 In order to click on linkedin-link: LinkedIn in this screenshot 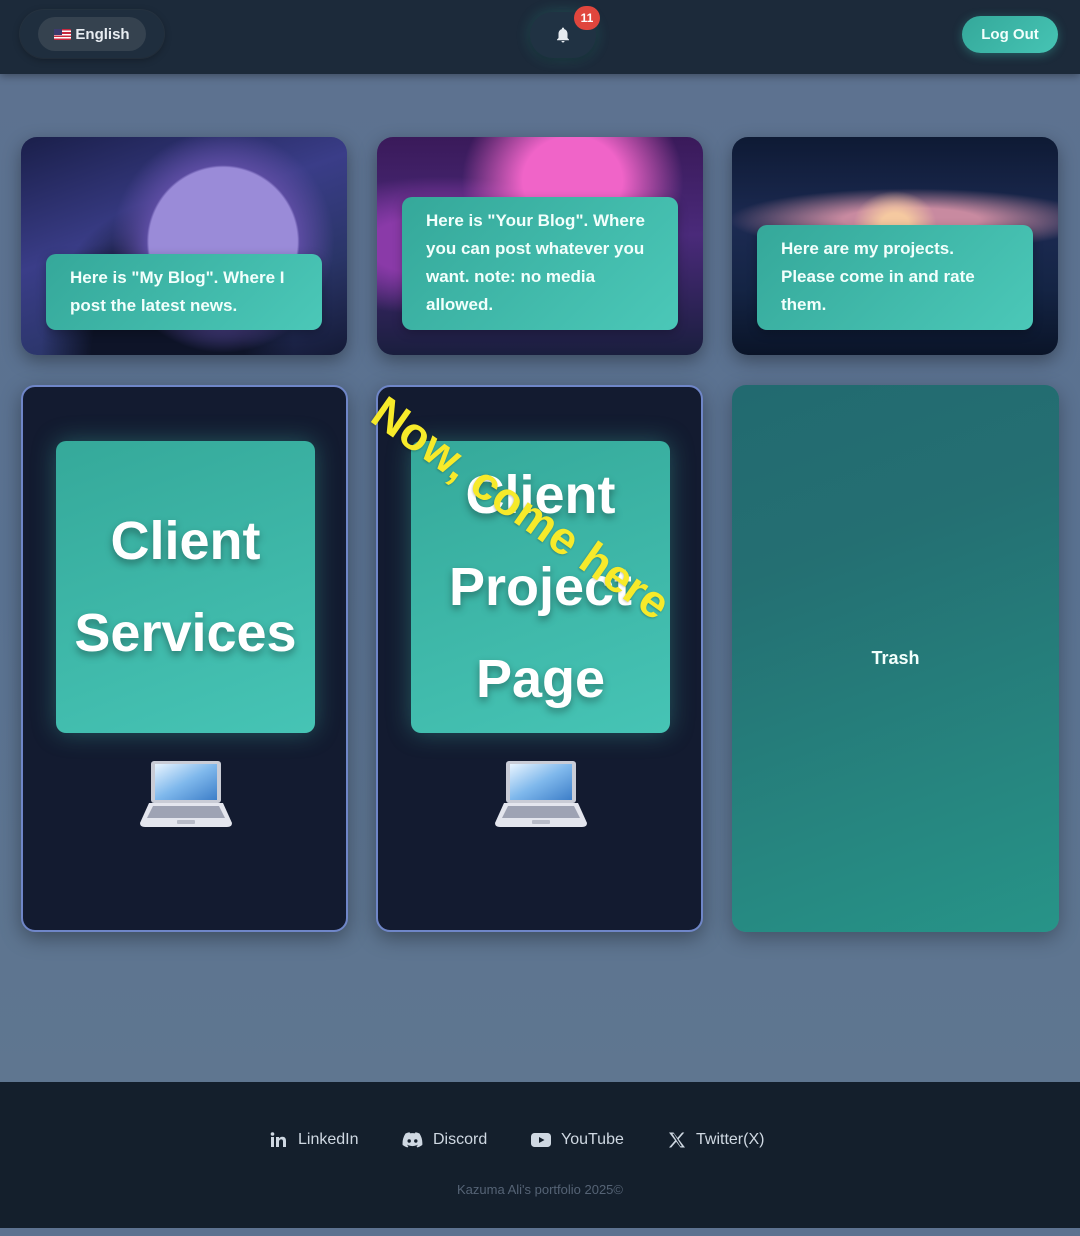, I will do `click(314, 1140)`.